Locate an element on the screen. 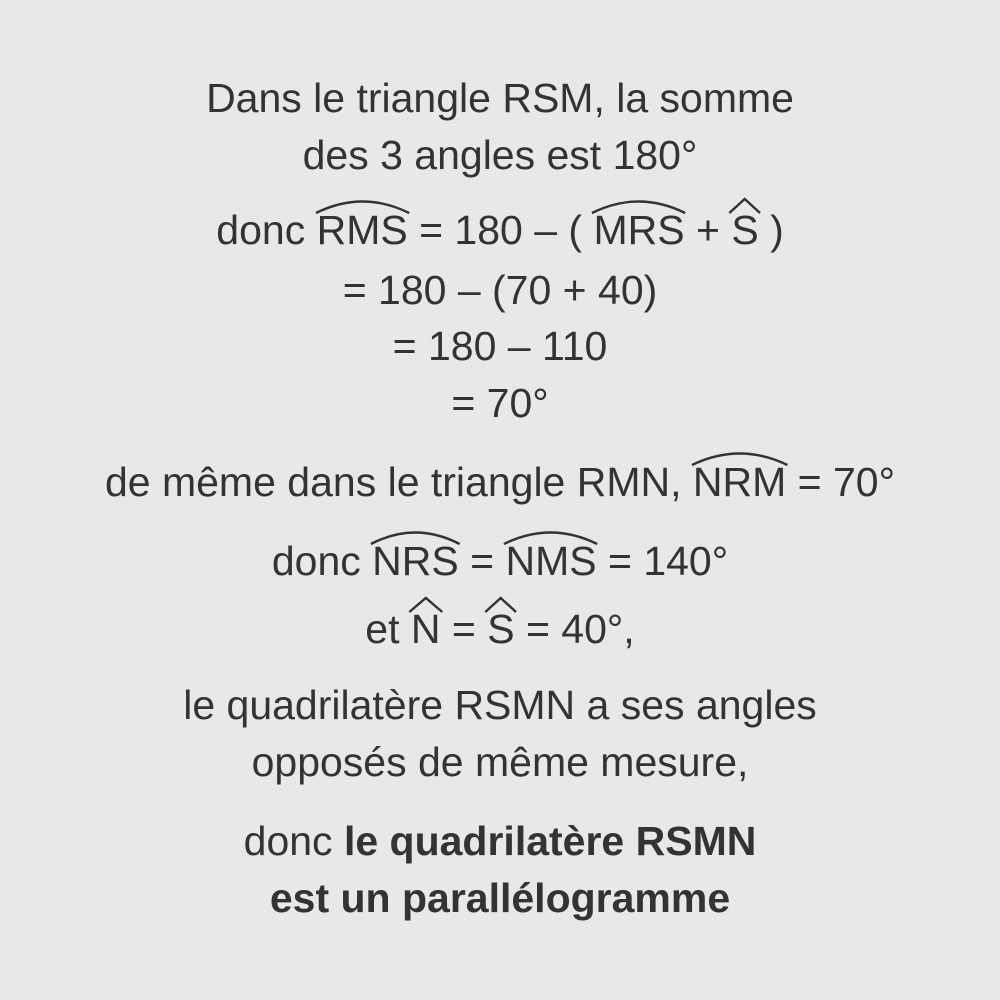 This screenshot has width=1000, height=1000. equation-step-2: = 180 – 110 is located at coordinates (500, 346).